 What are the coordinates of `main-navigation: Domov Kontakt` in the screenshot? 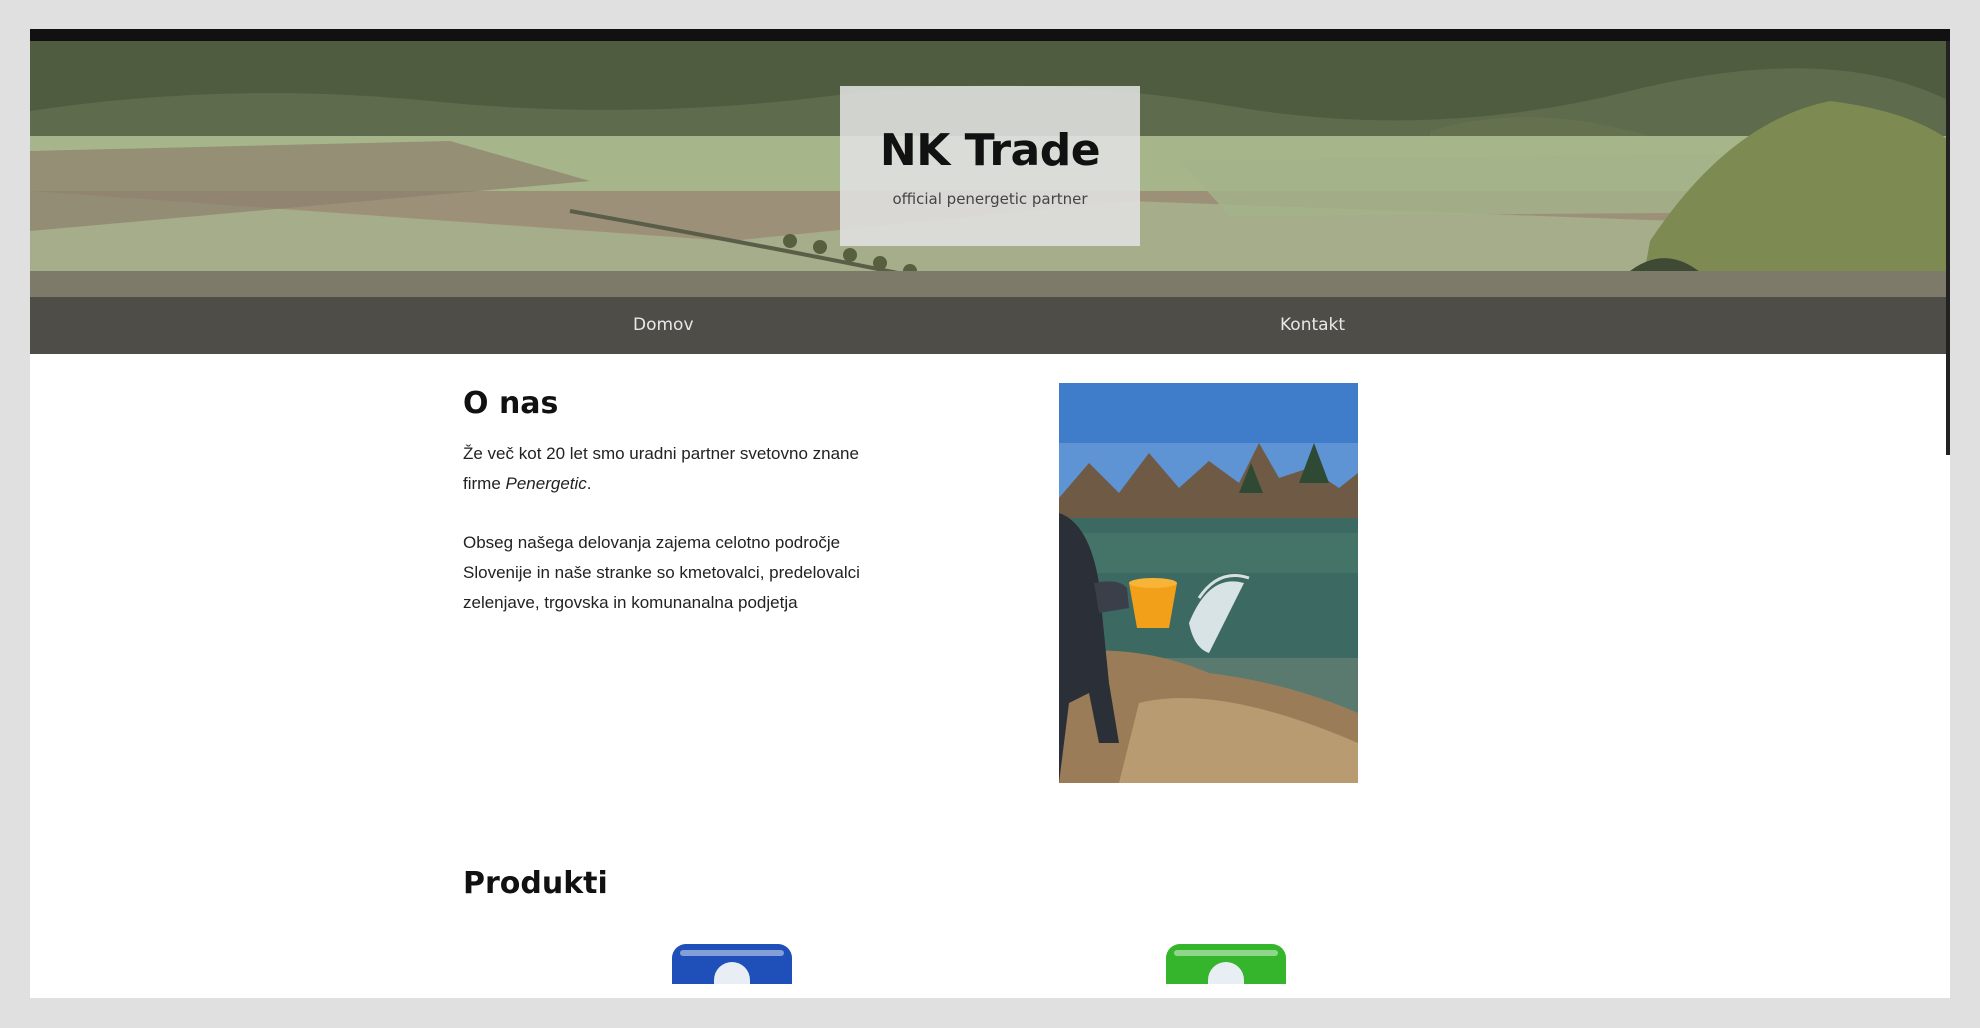 It's located at (990, 325).